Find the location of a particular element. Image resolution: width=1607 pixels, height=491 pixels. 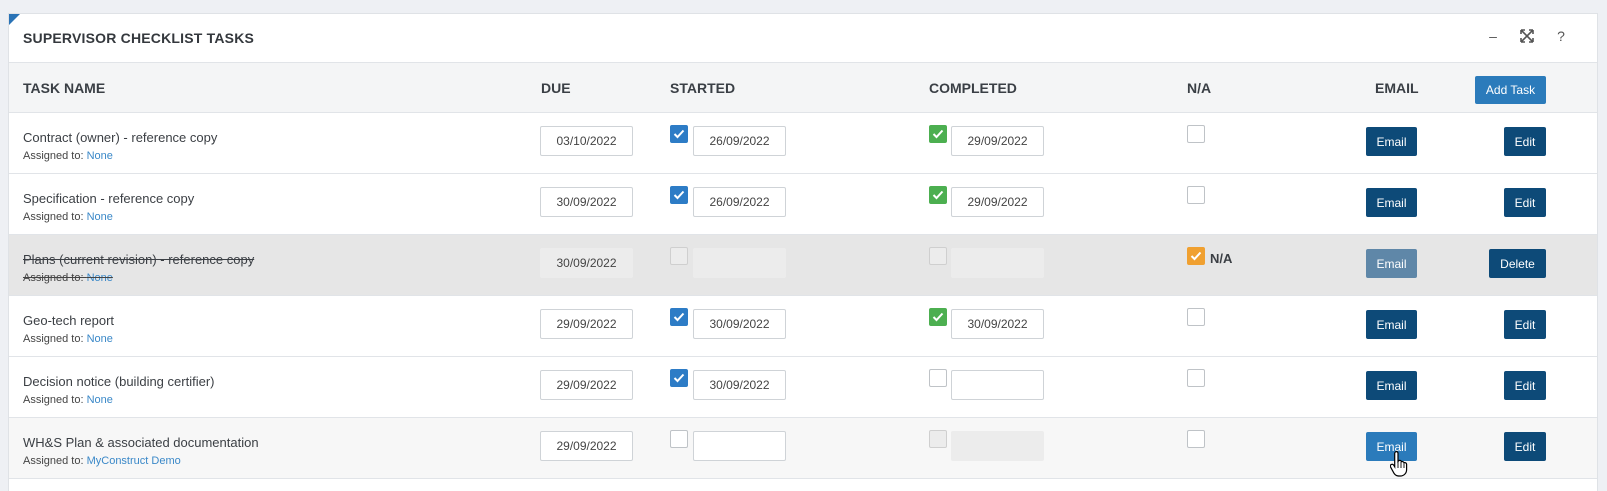

task-name: WH&S Plan & associated documentation is located at coordinates (141, 442).